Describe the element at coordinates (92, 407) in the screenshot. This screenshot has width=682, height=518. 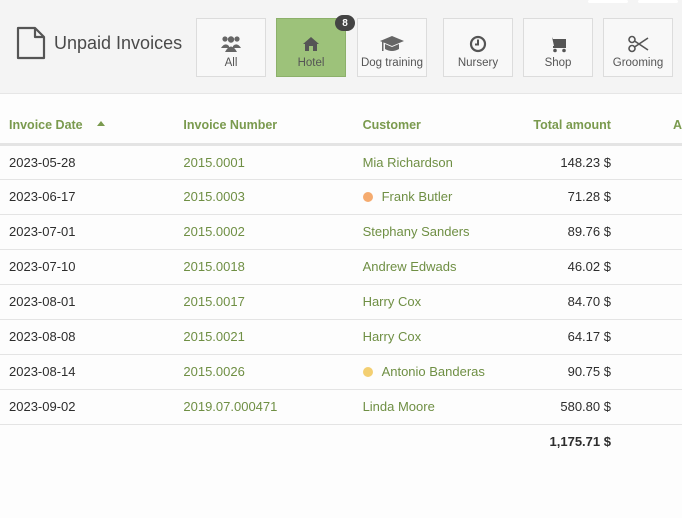
I see `invoice-date: 2023-09-02` at that location.